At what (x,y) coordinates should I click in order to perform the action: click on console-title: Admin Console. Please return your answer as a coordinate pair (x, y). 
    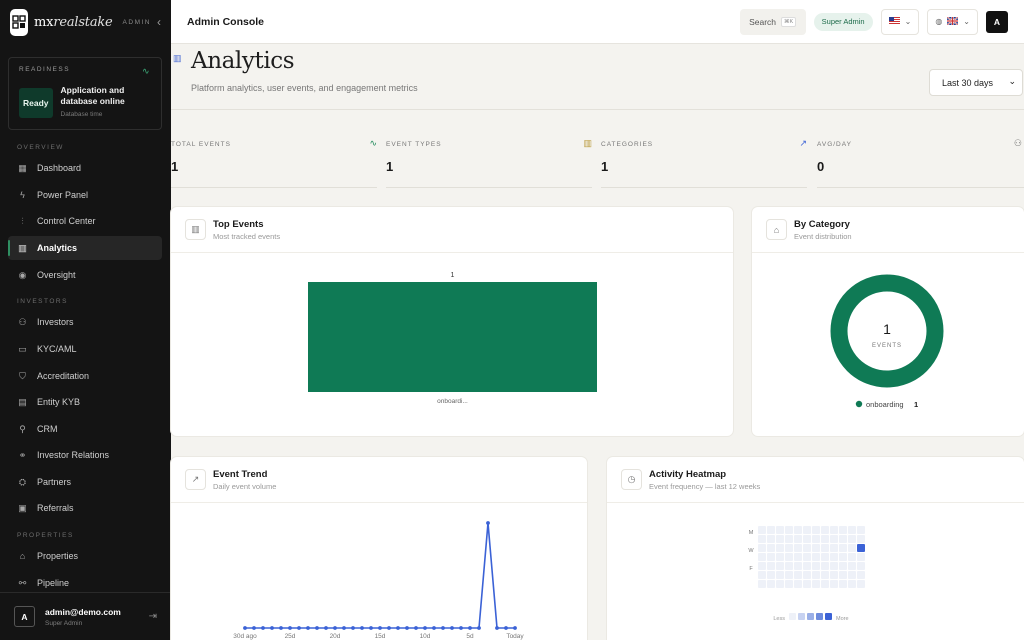
    Looking at the image, I should click on (226, 21).